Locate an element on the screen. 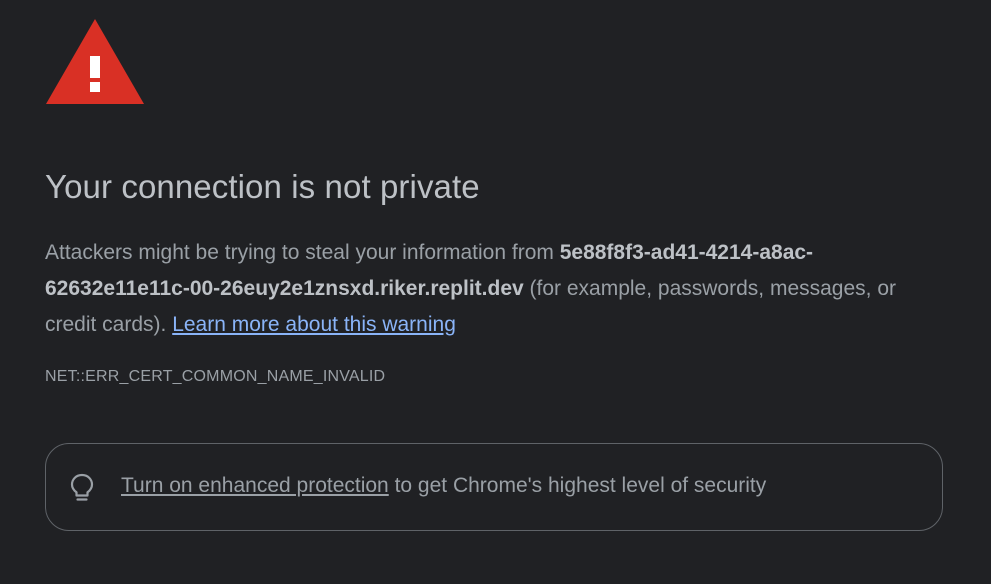 This screenshot has width=991, height=584. enhanced-protection-link: Turn on enhanced protection is located at coordinates (255, 485).